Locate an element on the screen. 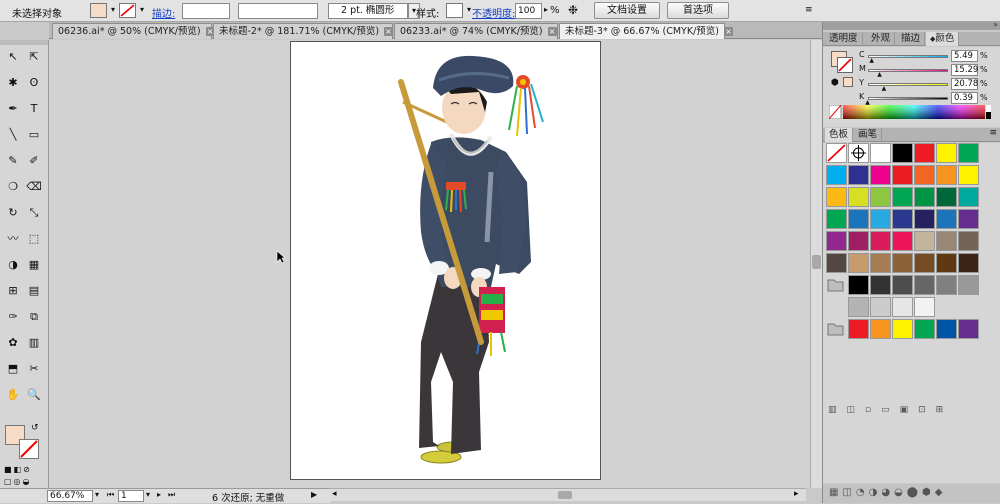 The image size is (1000, 504). blend-tool-icon: ⧉ is located at coordinates (34, 317).